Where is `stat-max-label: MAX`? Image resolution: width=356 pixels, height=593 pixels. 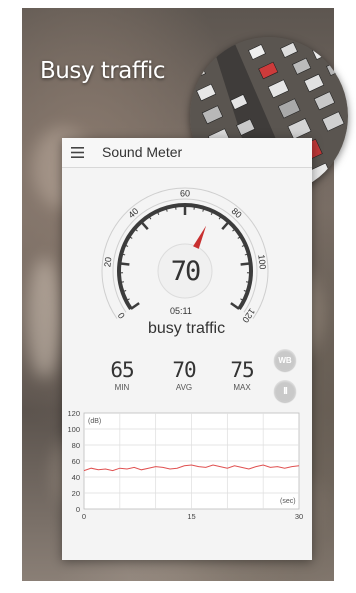
stat-max-label: MAX is located at coordinates (242, 387).